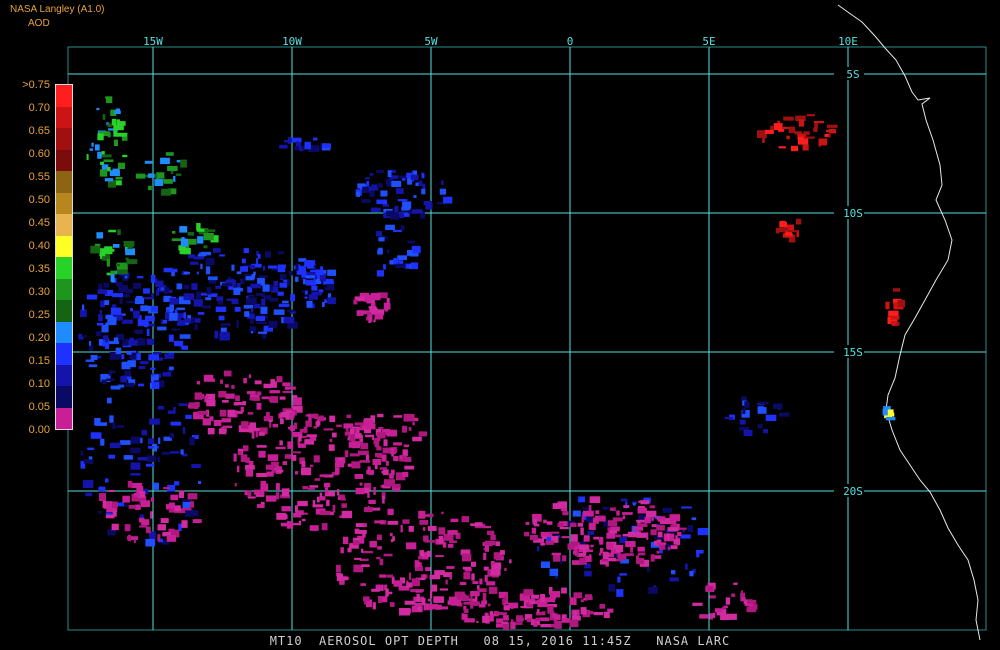 This screenshot has height=650, width=1000. Describe the element at coordinates (39, 177) in the screenshot. I see `scale-label: 0.55` at that location.